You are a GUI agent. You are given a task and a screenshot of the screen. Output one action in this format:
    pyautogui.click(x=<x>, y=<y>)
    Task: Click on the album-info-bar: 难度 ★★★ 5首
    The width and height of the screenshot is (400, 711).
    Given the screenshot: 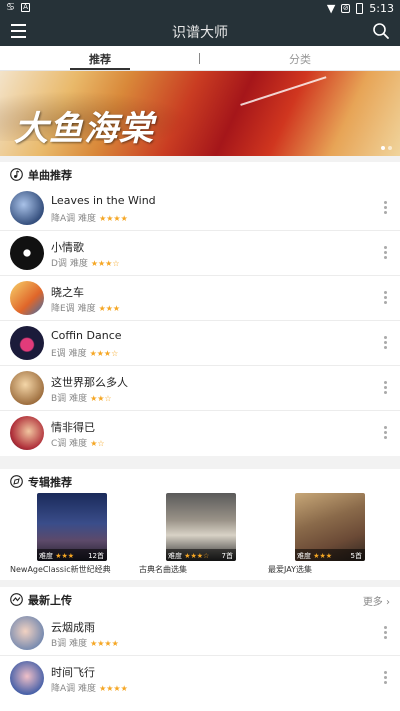 What is the action you would take?
    pyautogui.click(x=330, y=555)
    